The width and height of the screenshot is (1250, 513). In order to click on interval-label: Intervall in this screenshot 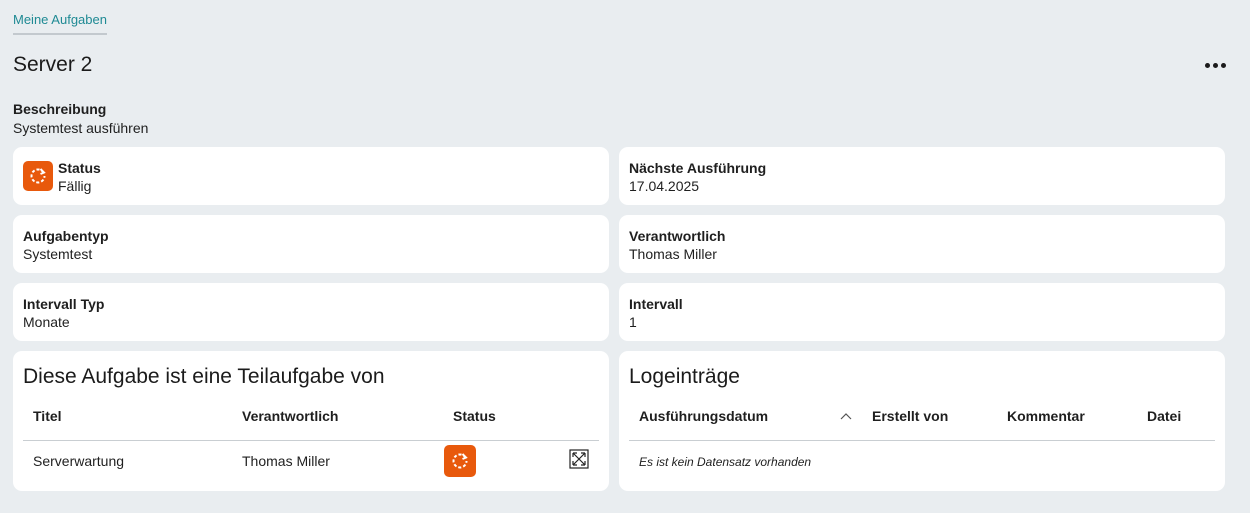, I will do `click(656, 304)`.